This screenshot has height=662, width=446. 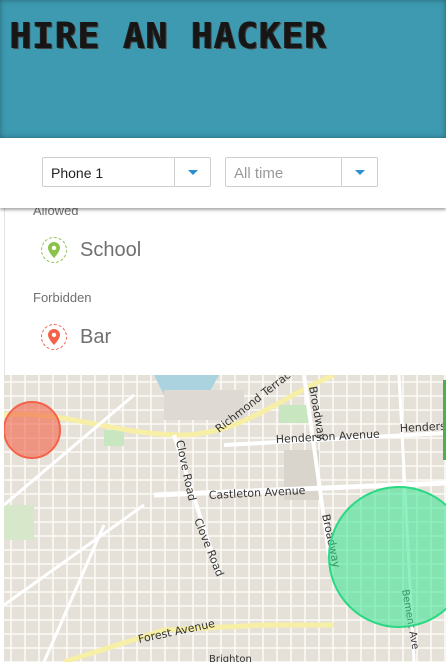 I want to click on brand-logo: HIRE AN HACKER, so click(x=169, y=36).